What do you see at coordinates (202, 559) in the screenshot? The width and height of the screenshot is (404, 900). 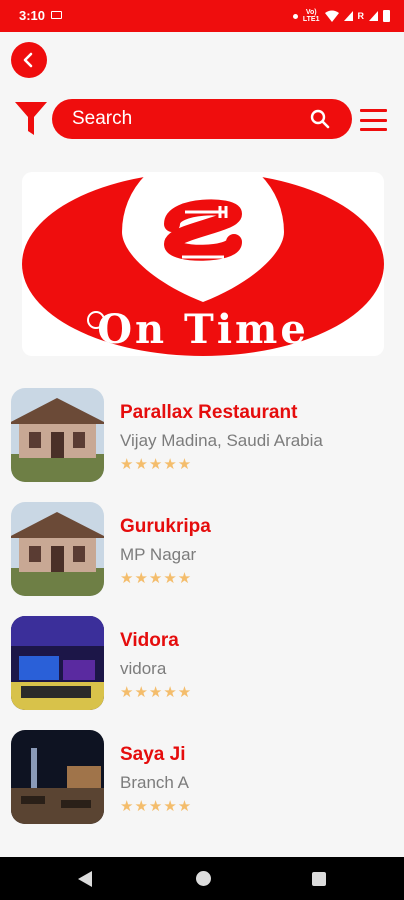 I see `restaurant-item: Gurukripa MP Nagar ★★★★★` at bounding box center [202, 559].